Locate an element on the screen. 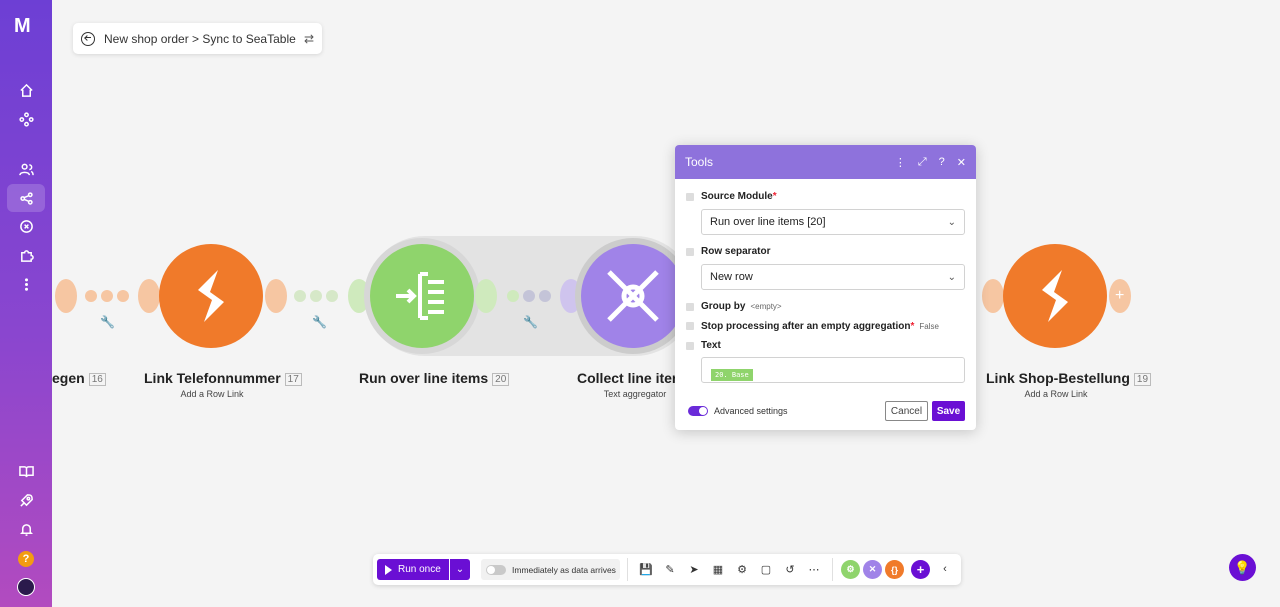  expand-icon: ⤢ is located at coordinates (922, 162).